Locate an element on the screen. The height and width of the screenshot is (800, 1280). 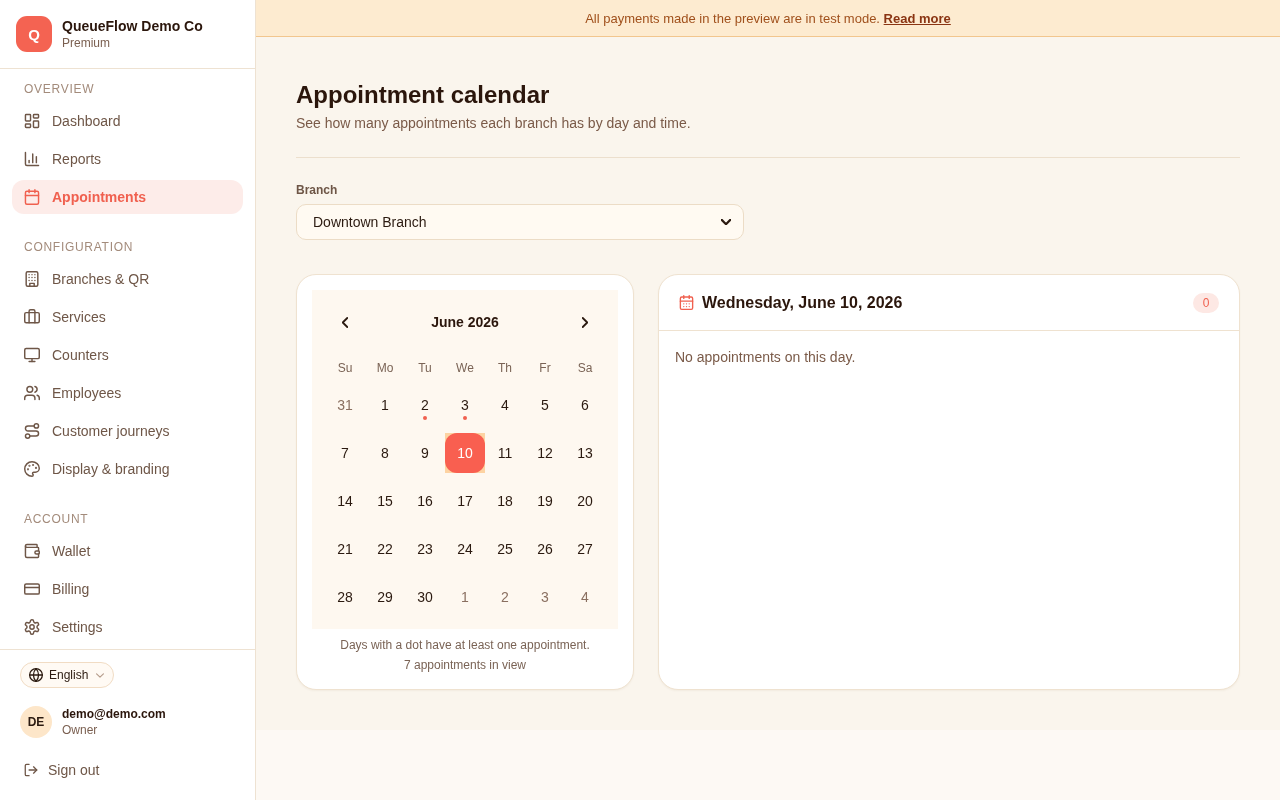
calendar-note: Days with a dot have at least one appointment. is located at coordinates (465, 645).